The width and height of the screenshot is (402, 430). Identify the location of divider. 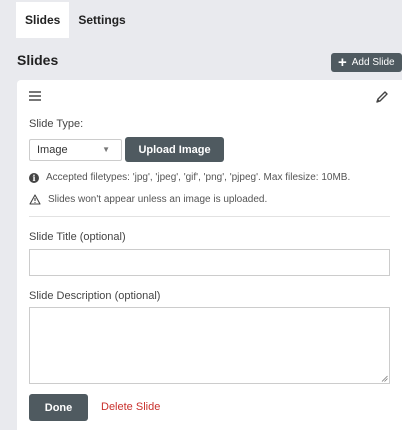
(209, 216).